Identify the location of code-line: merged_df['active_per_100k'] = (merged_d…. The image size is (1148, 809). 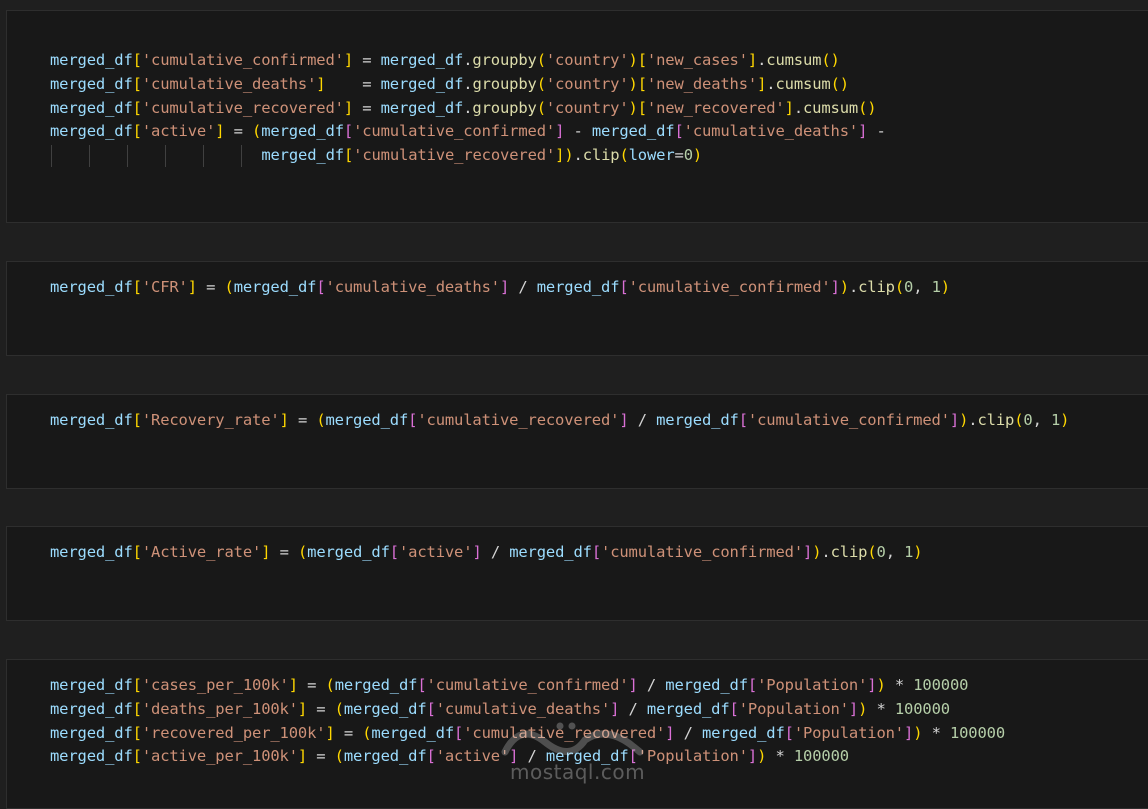
(449, 756).